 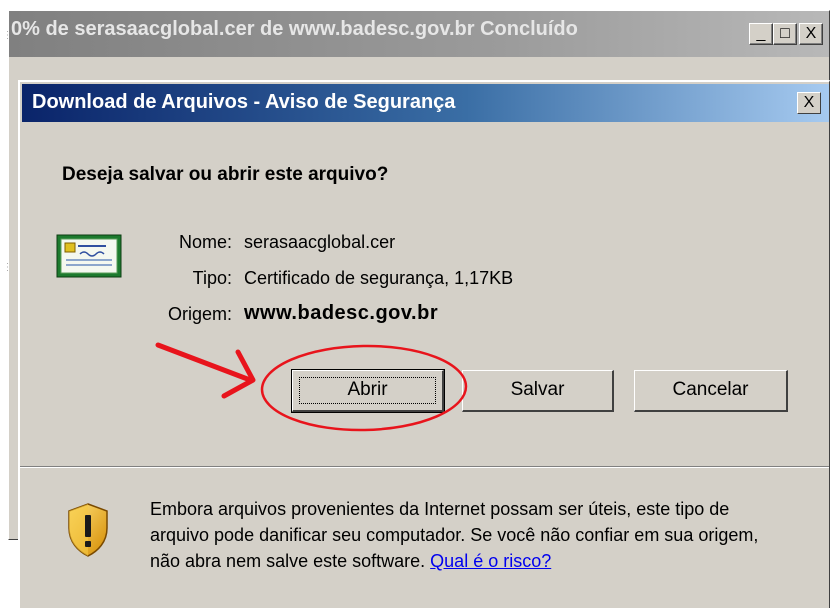 I want to click on dialog-separator, so click(x=424, y=467).